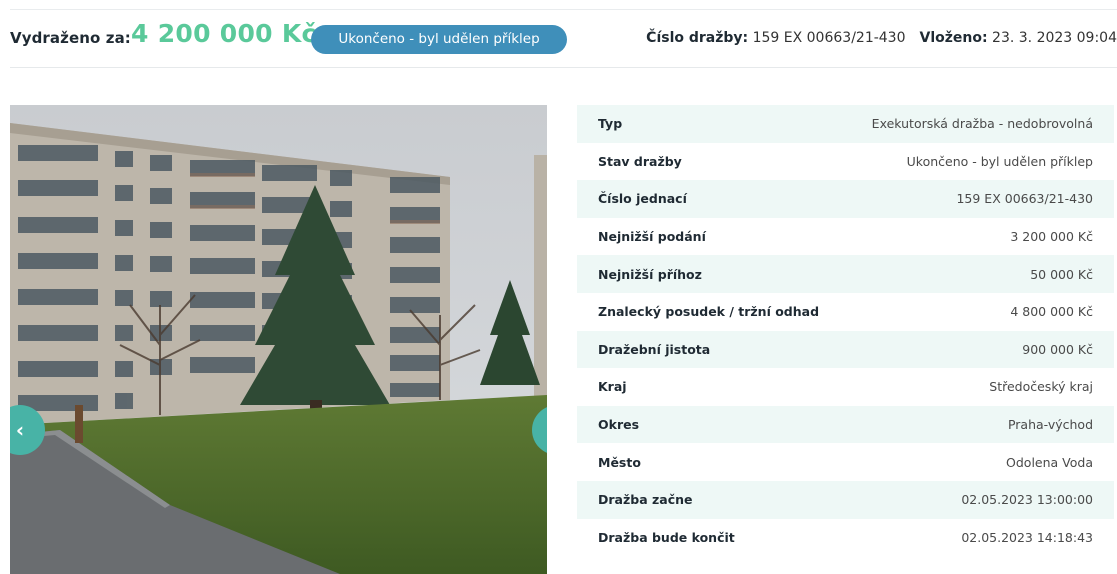 Image resolution: width=1117 pixels, height=574 pixels. Describe the element at coordinates (224, 33) in the screenshot. I see `final-price: 4 200 000 Kč` at that location.